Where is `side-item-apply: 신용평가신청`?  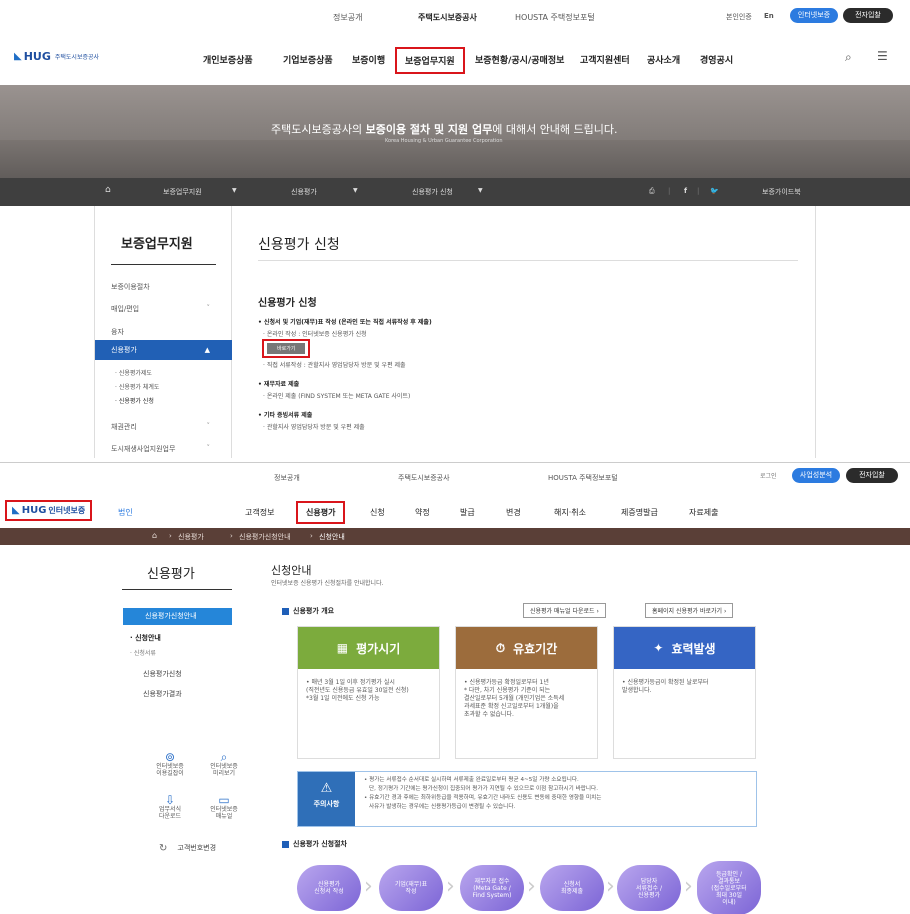 side-item-apply: 신용평가신청 is located at coordinates (162, 674).